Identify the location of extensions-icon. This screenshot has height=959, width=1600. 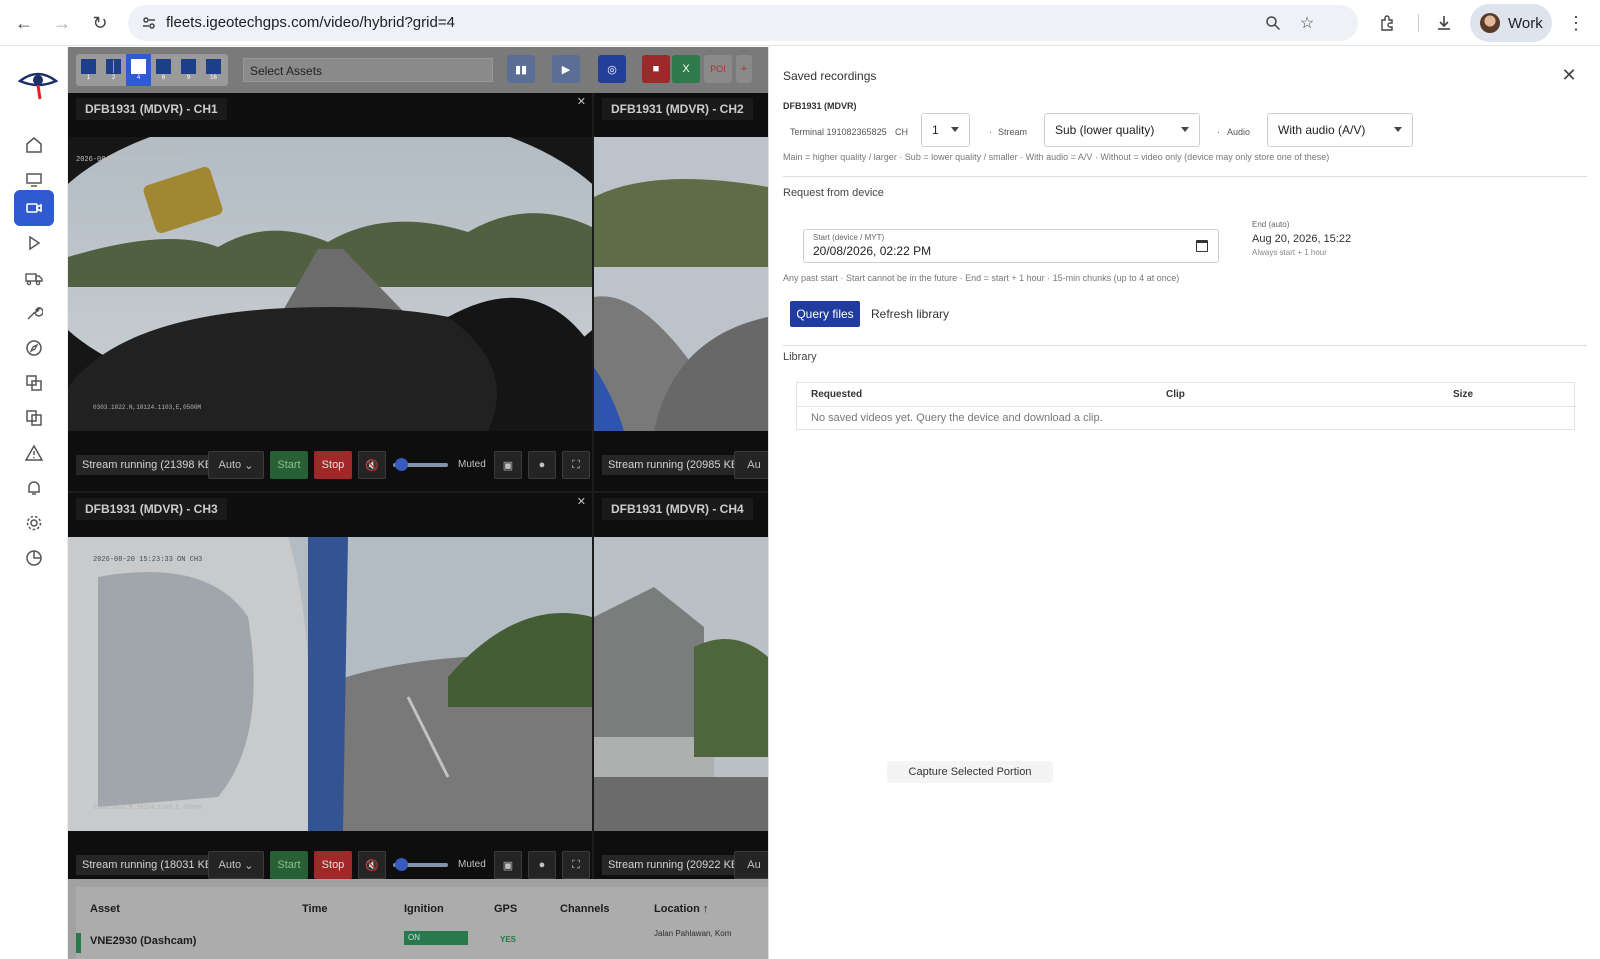
(1388, 23).